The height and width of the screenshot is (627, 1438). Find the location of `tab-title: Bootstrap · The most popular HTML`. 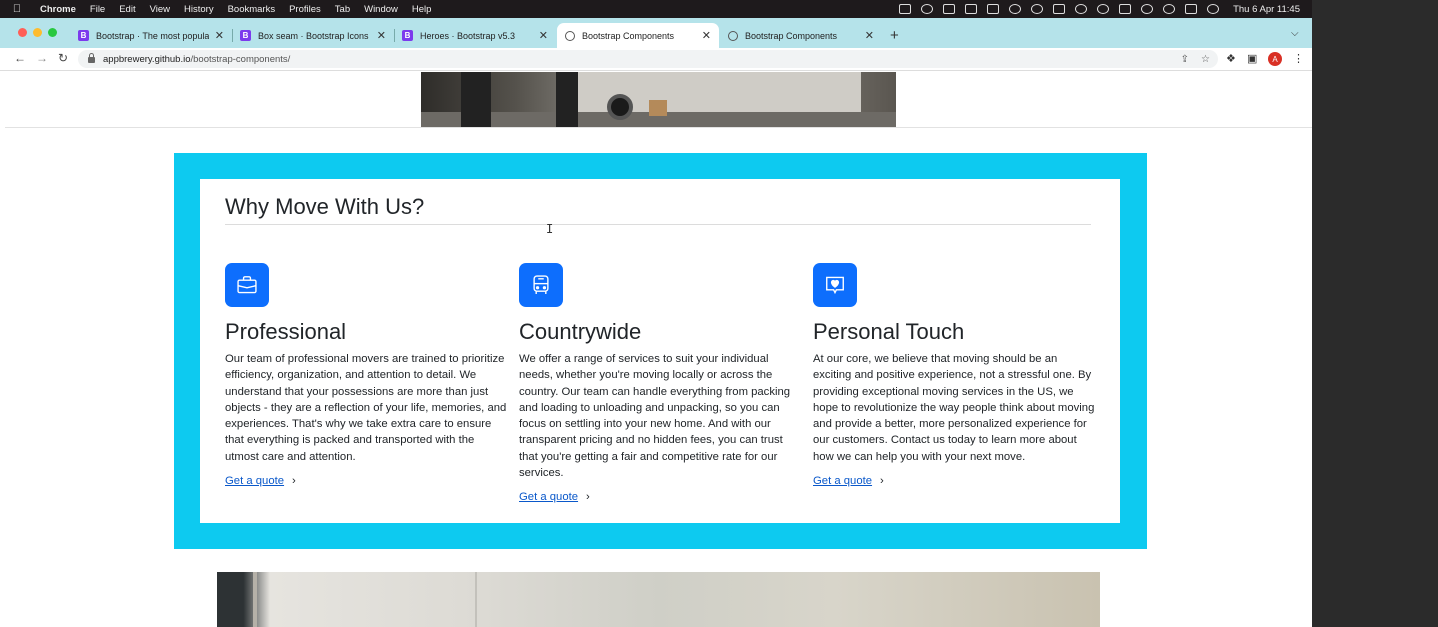

tab-title: Bootstrap · The most popular HTML is located at coordinates (152, 35).